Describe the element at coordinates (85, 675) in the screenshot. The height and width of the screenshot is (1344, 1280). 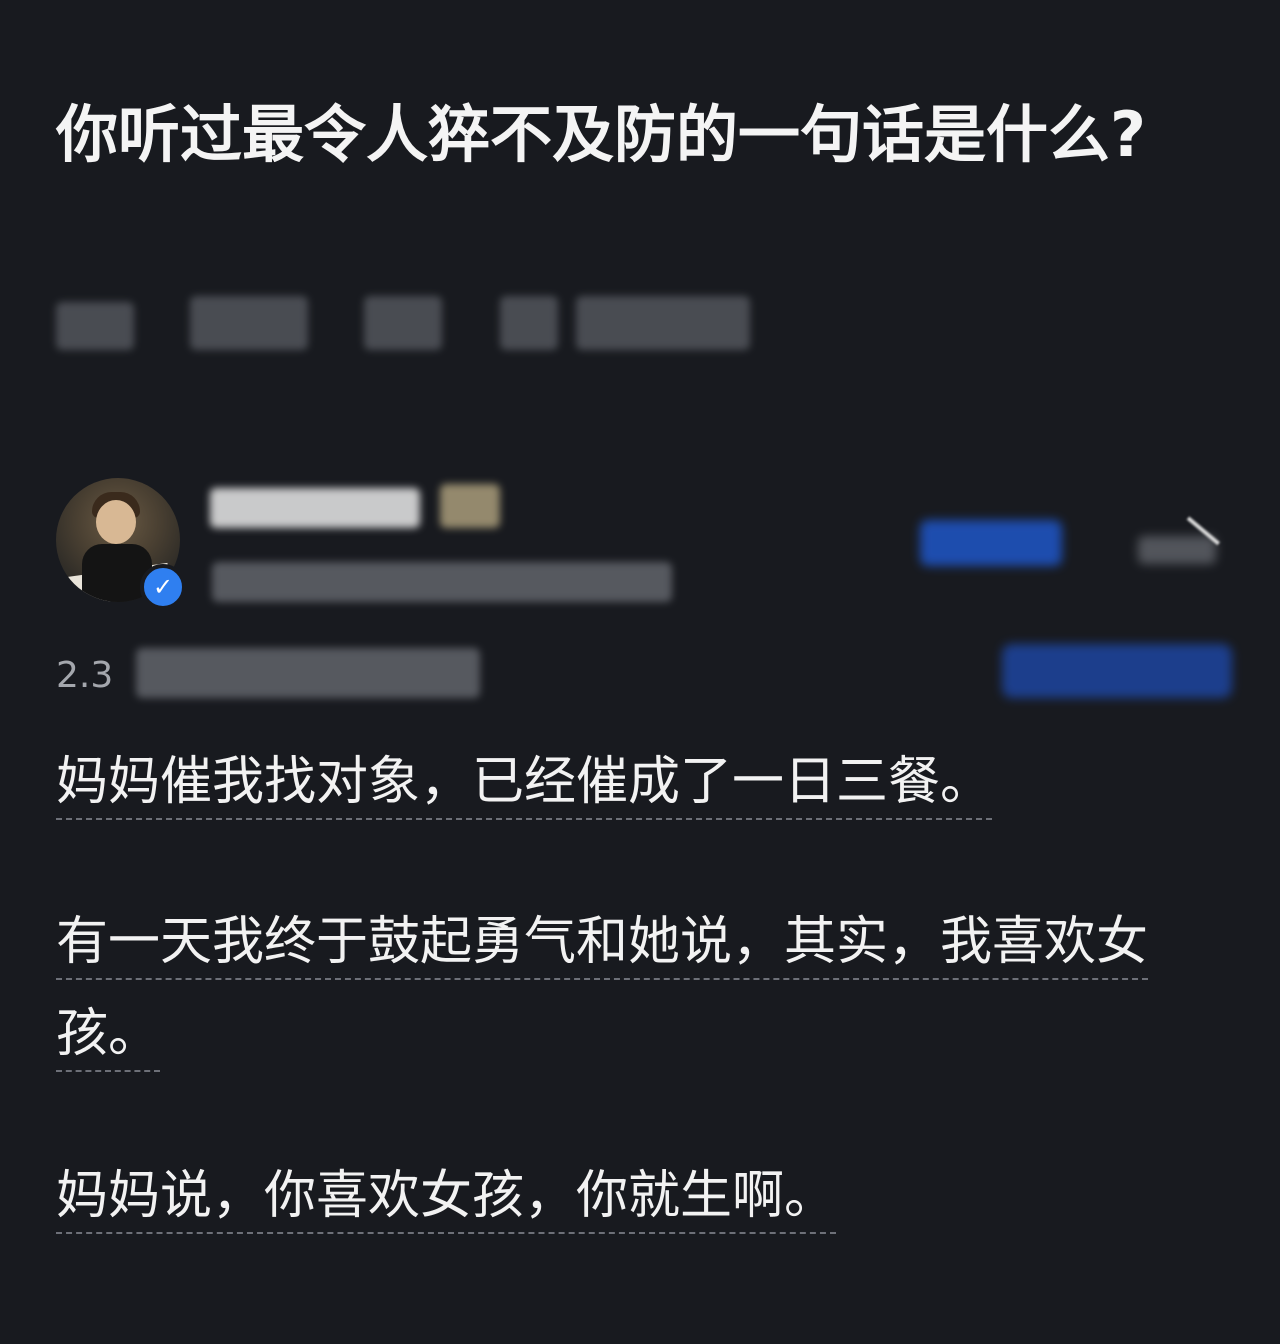
I see `answer-stats: 2.3` at that location.